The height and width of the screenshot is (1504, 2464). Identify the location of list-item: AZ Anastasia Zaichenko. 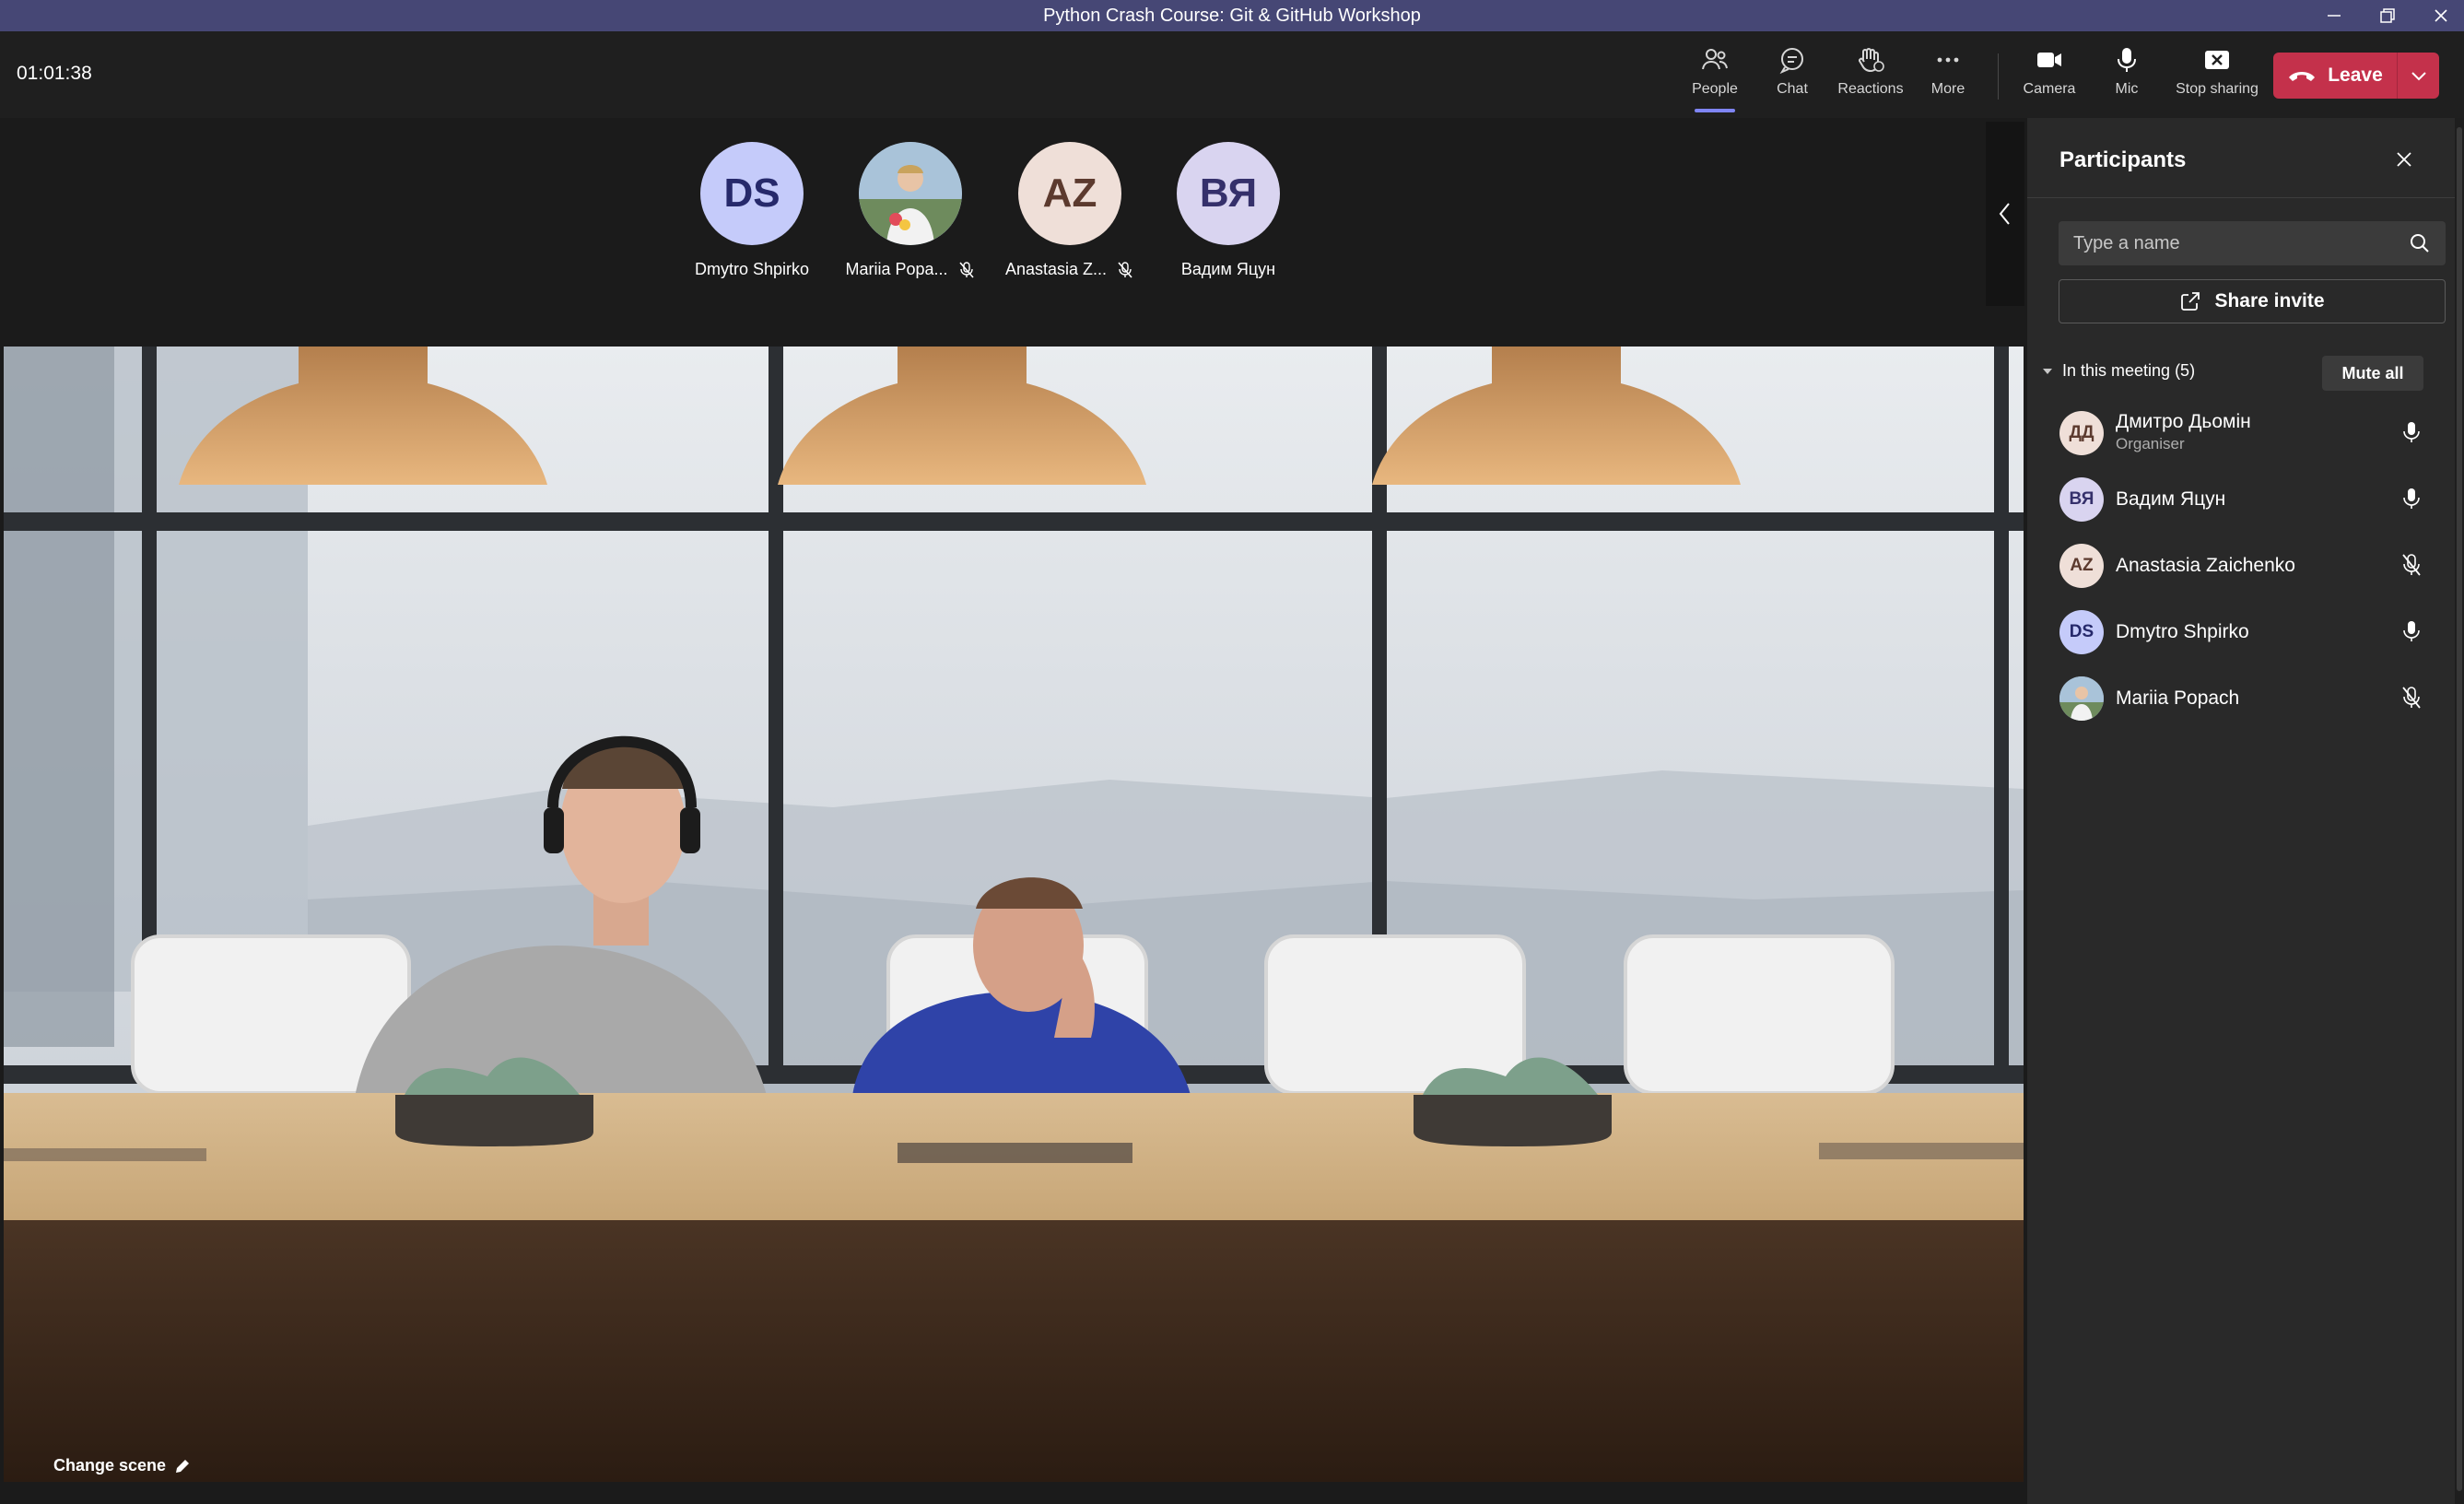
(2245, 564).